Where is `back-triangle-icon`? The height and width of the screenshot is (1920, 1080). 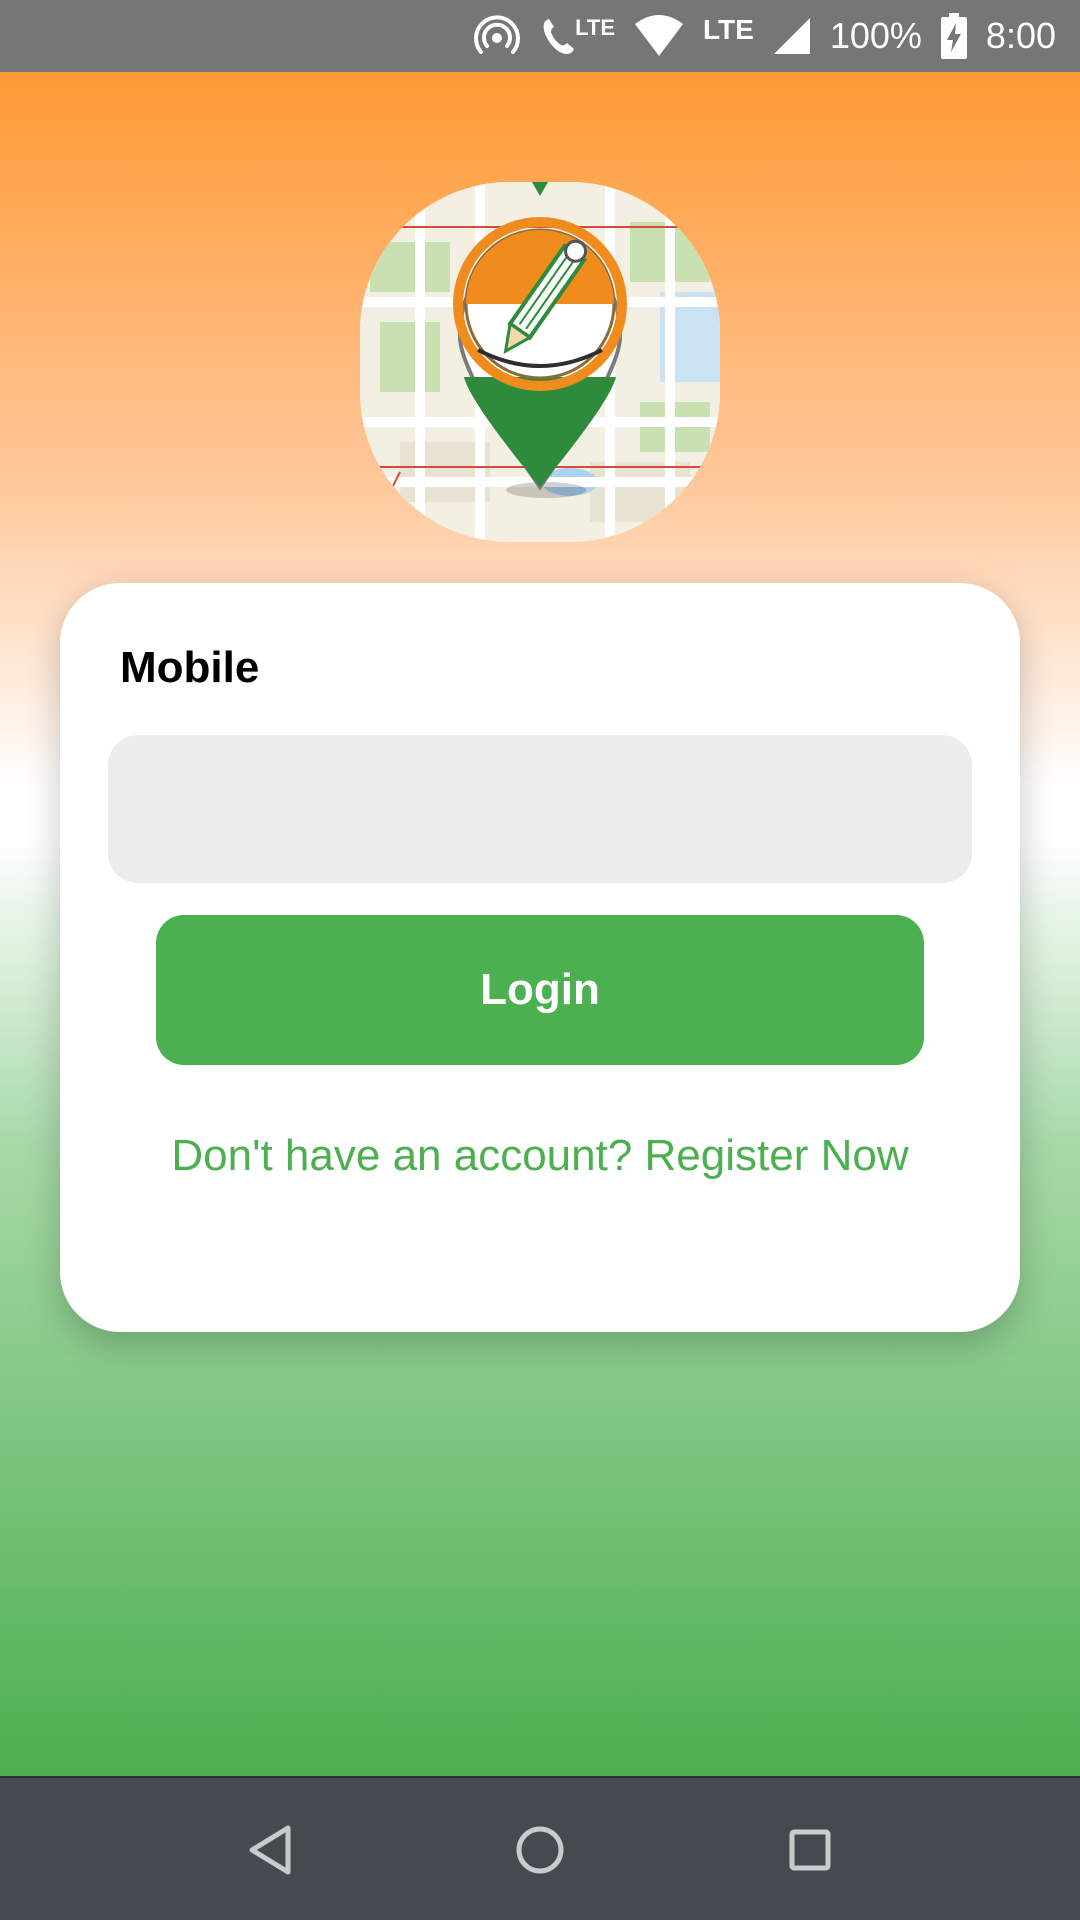
back-triangle-icon is located at coordinates (270, 1850).